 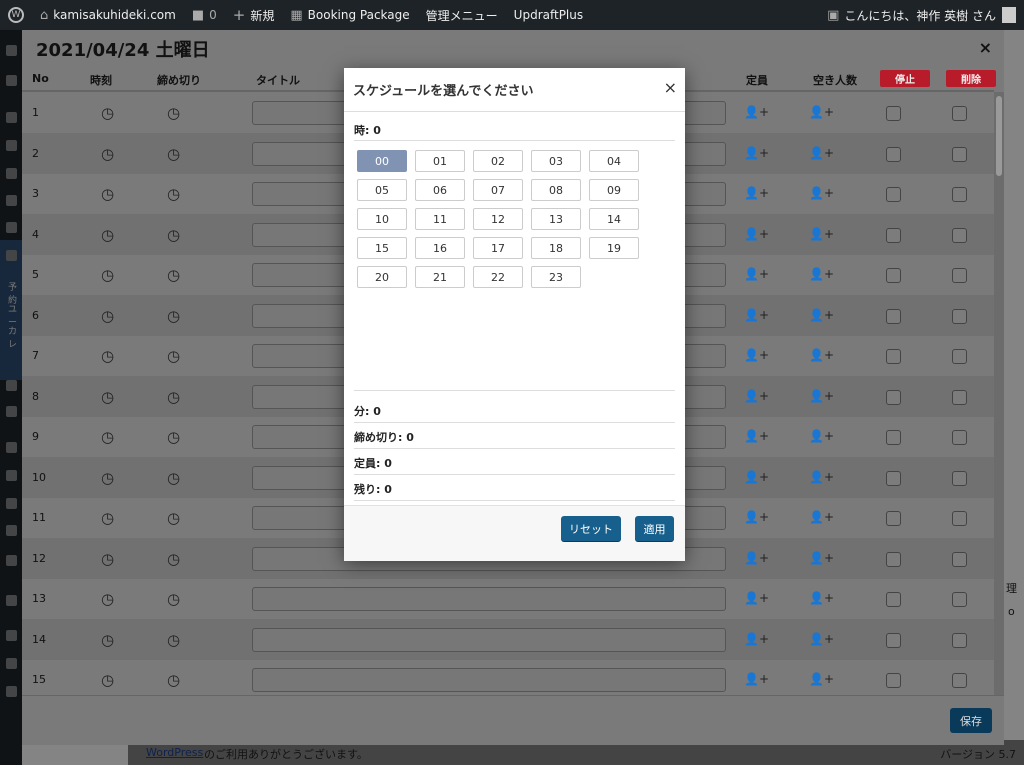 What do you see at coordinates (440, 248) in the screenshot?
I see `hour-option-16: 16` at bounding box center [440, 248].